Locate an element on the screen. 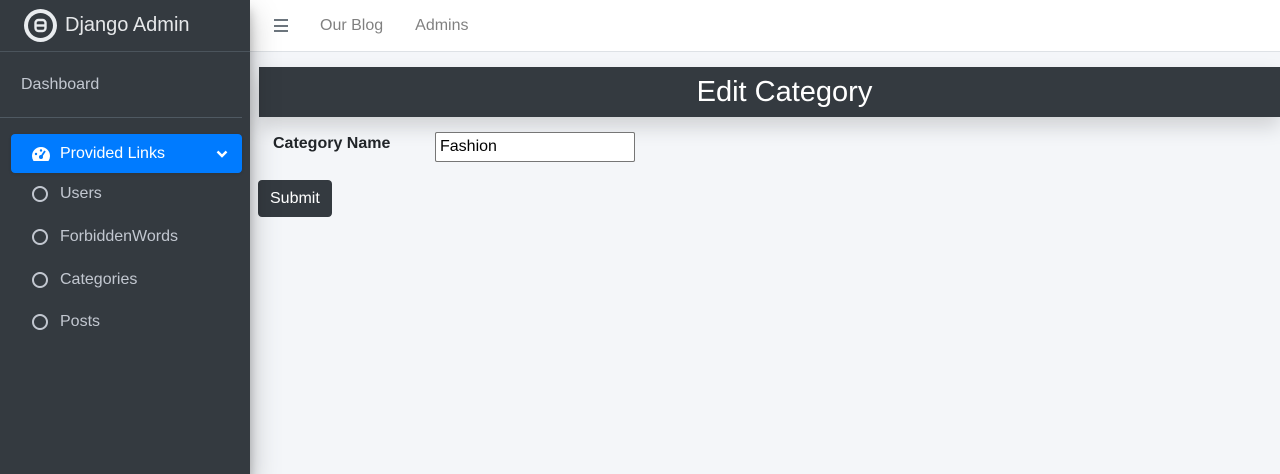 The width and height of the screenshot is (1280, 474). sidebar-item-forbiddenwords: ForbiddenWords is located at coordinates (126, 237).